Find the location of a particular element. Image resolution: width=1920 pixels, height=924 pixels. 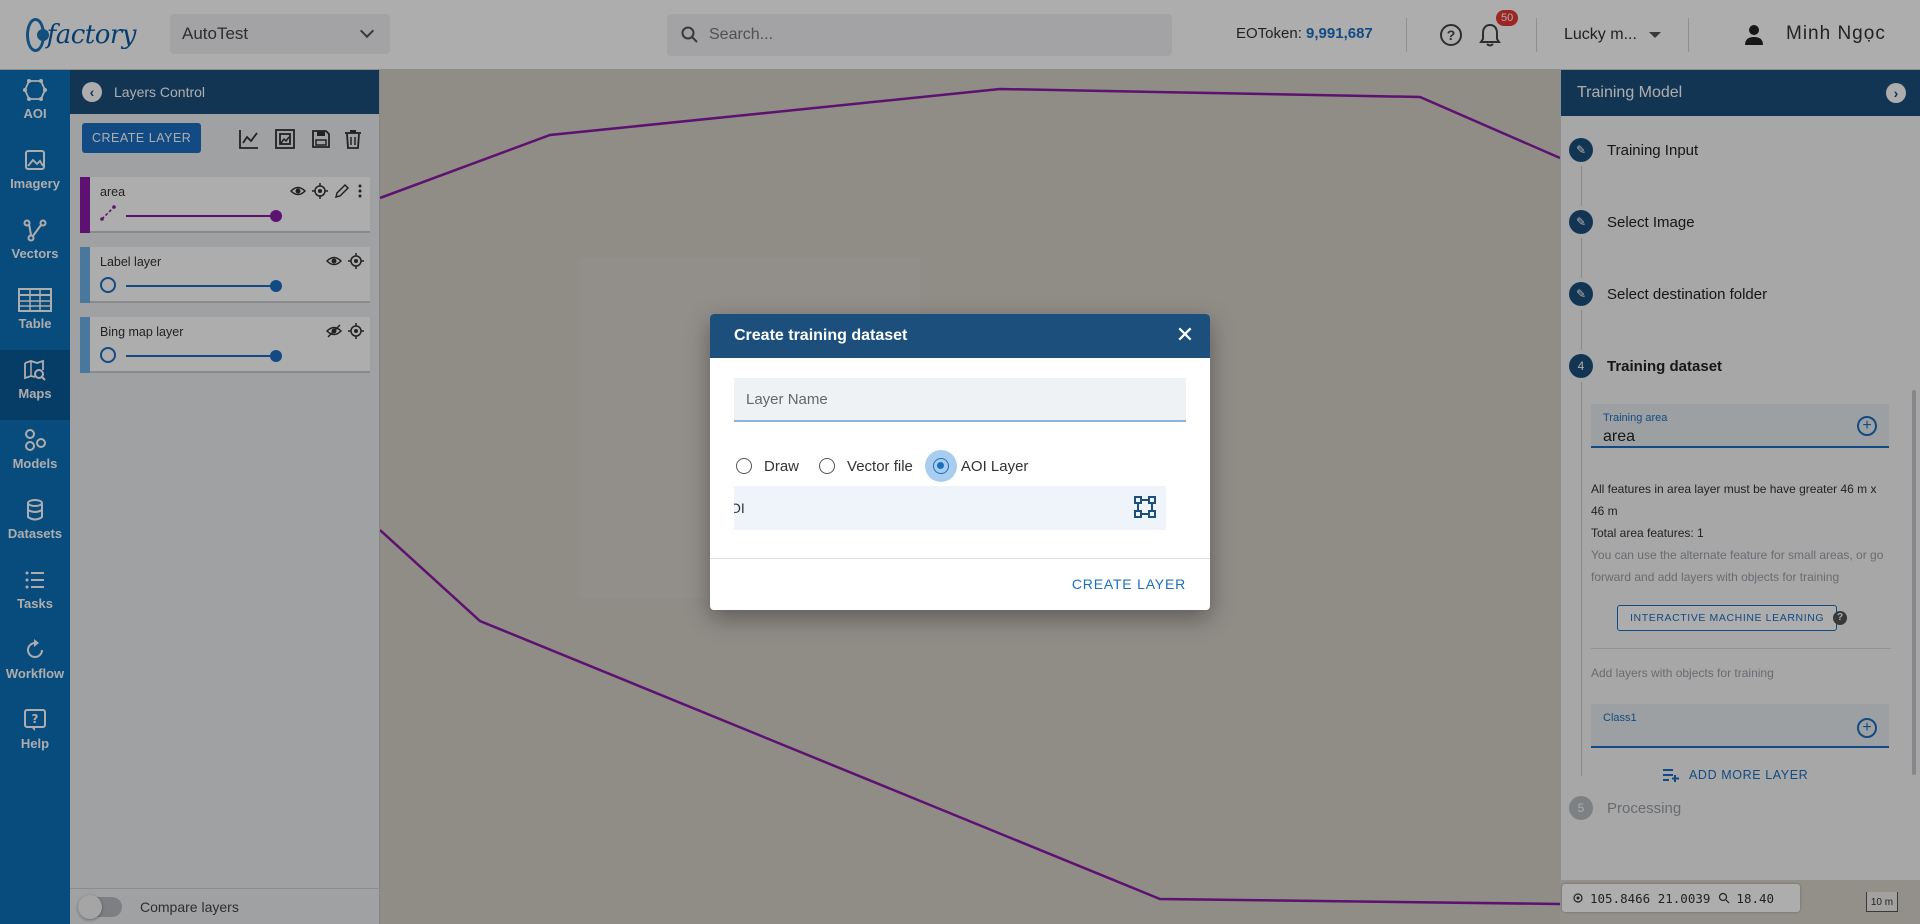

layer-name-input is located at coordinates (960, 399).